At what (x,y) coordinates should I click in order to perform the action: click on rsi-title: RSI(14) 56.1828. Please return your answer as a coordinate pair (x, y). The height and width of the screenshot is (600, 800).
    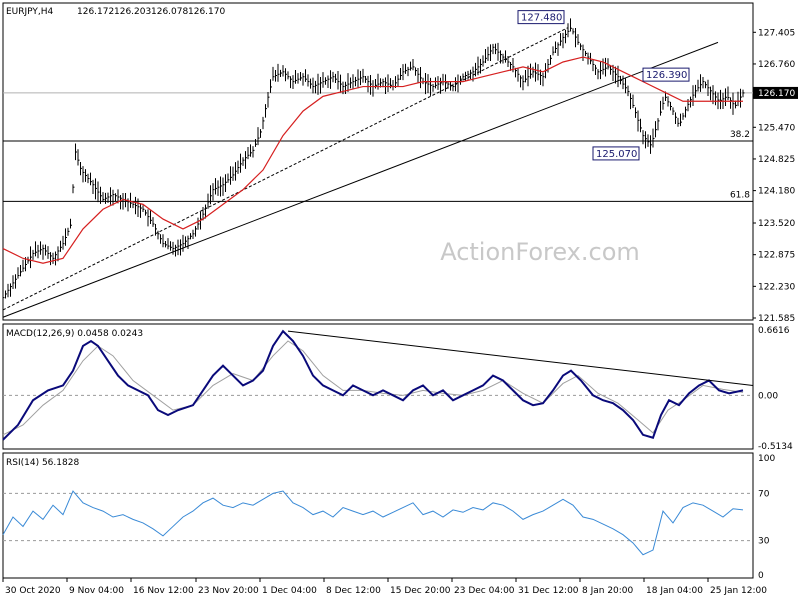
    Looking at the image, I should click on (42, 463).